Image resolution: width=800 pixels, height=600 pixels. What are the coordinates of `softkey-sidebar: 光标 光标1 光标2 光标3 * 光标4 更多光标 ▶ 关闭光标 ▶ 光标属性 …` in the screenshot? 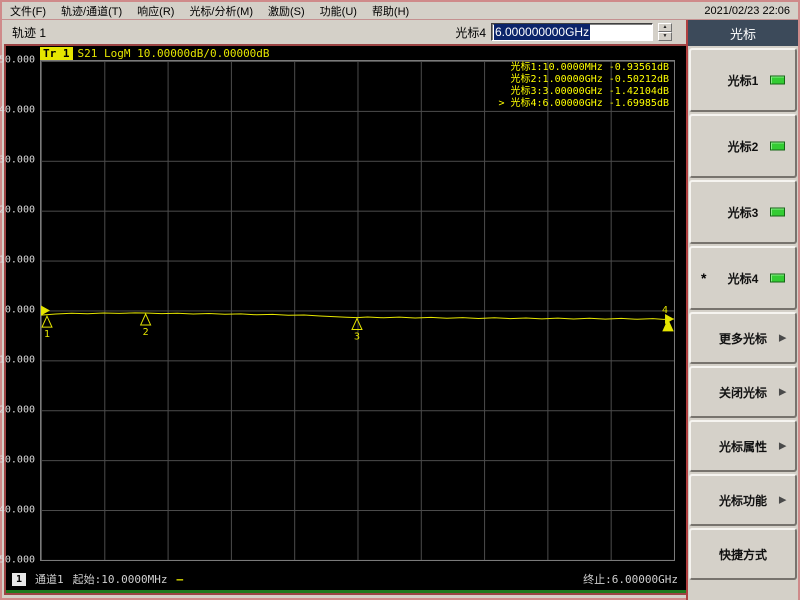 It's located at (742, 310).